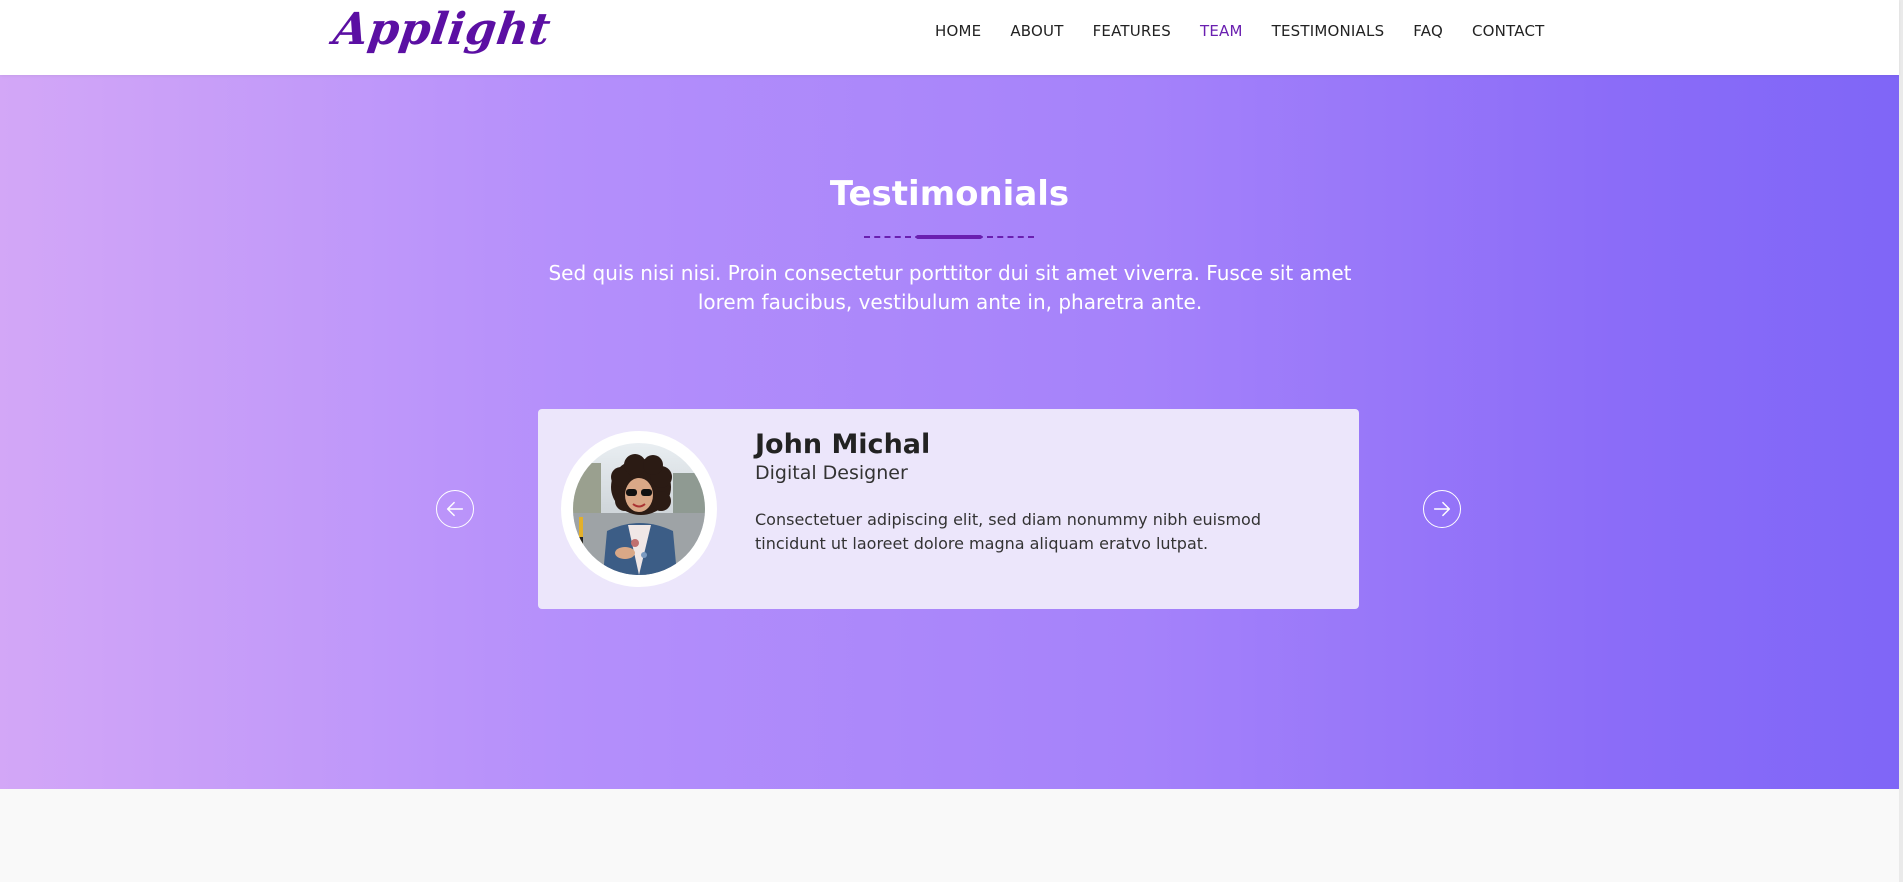  What do you see at coordinates (831, 473) in the screenshot?
I see `testimonial-role: Digital Designer` at bounding box center [831, 473].